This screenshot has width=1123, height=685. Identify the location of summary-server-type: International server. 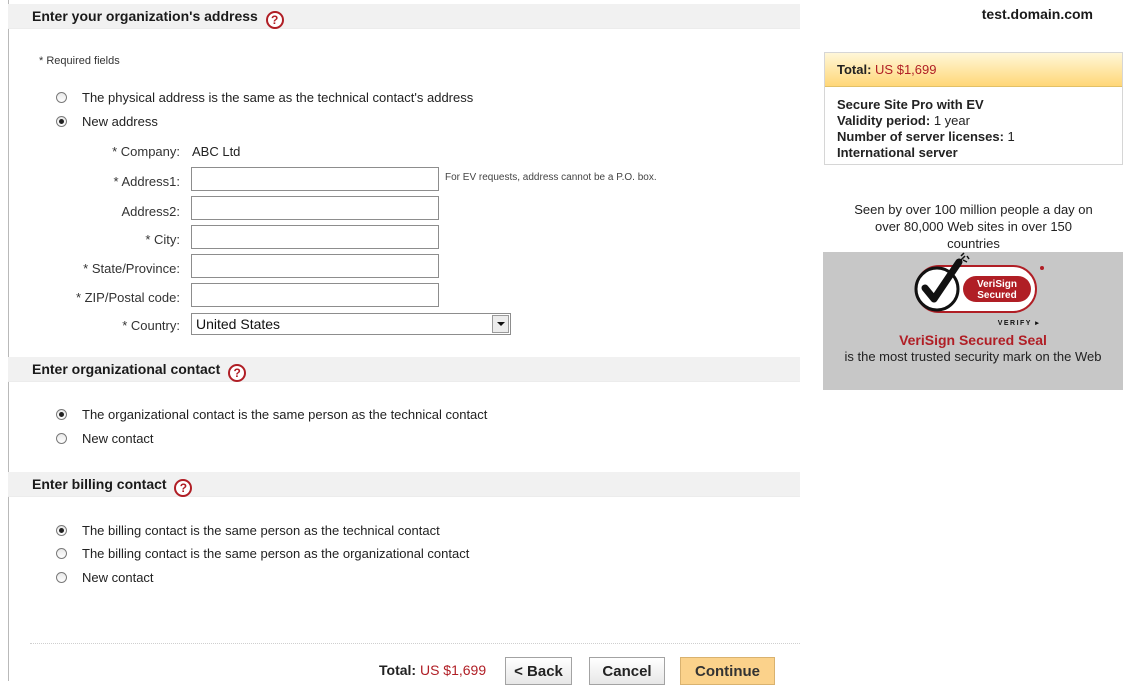
(897, 152).